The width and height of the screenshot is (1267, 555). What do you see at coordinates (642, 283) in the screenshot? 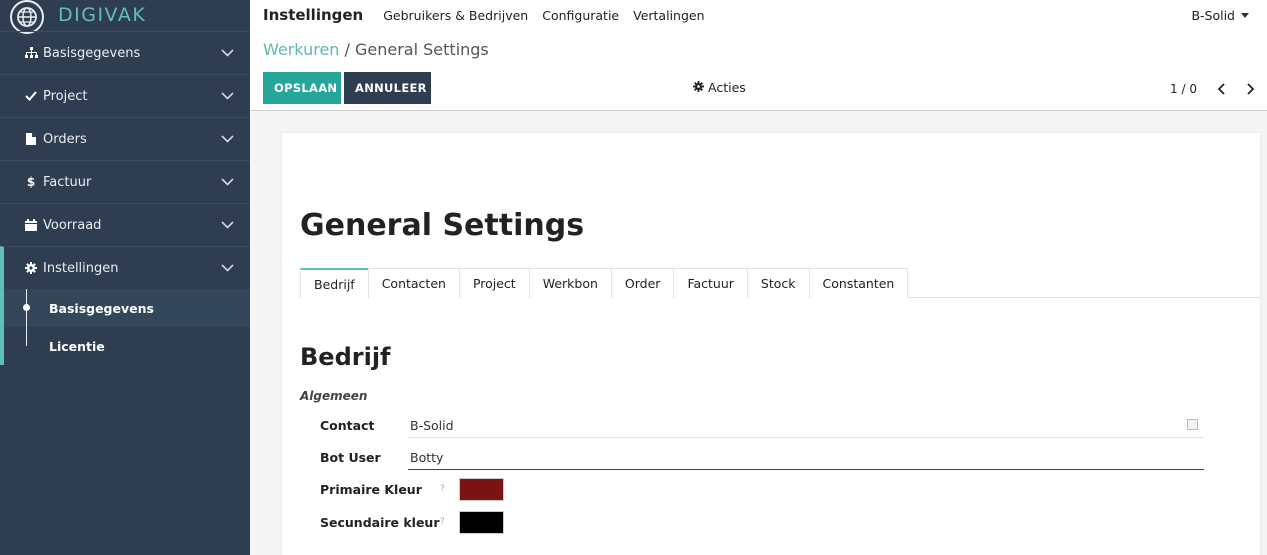
I see `tab-order: Order` at bounding box center [642, 283].